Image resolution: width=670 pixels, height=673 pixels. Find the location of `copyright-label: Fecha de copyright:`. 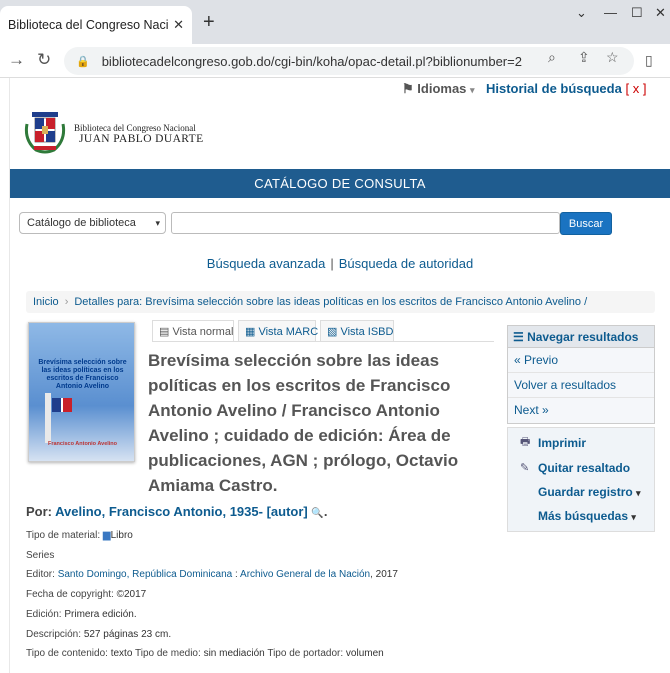

copyright-label: Fecha de copyright: is located at coordinates (70, 594).